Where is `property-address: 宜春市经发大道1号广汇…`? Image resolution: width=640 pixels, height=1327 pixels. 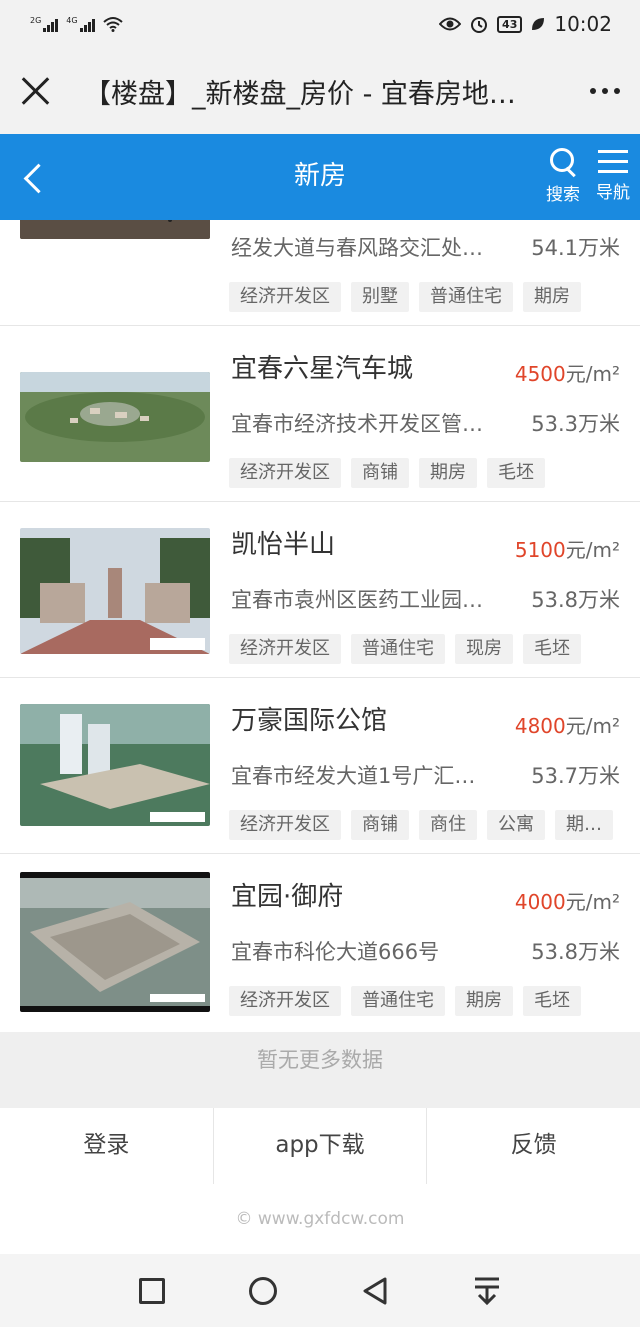
property-address: 宜春市经发大道1号广汇… is located at coordinates (353, 776).